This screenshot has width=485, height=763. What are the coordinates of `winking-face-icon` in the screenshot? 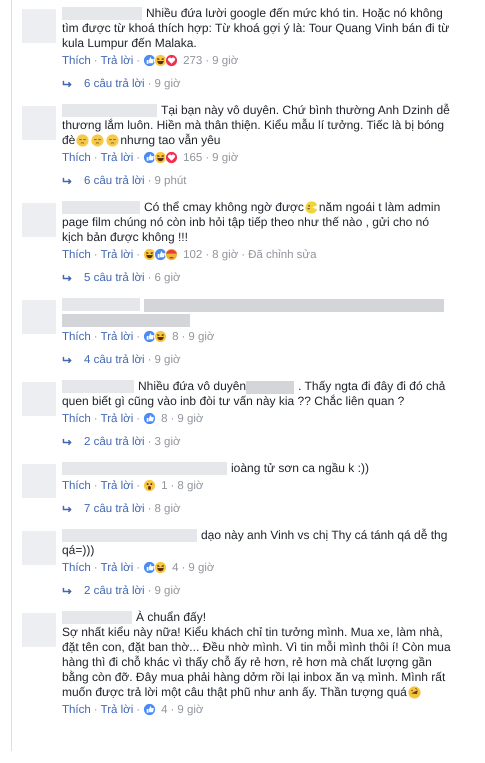 It's located at (311, 207).